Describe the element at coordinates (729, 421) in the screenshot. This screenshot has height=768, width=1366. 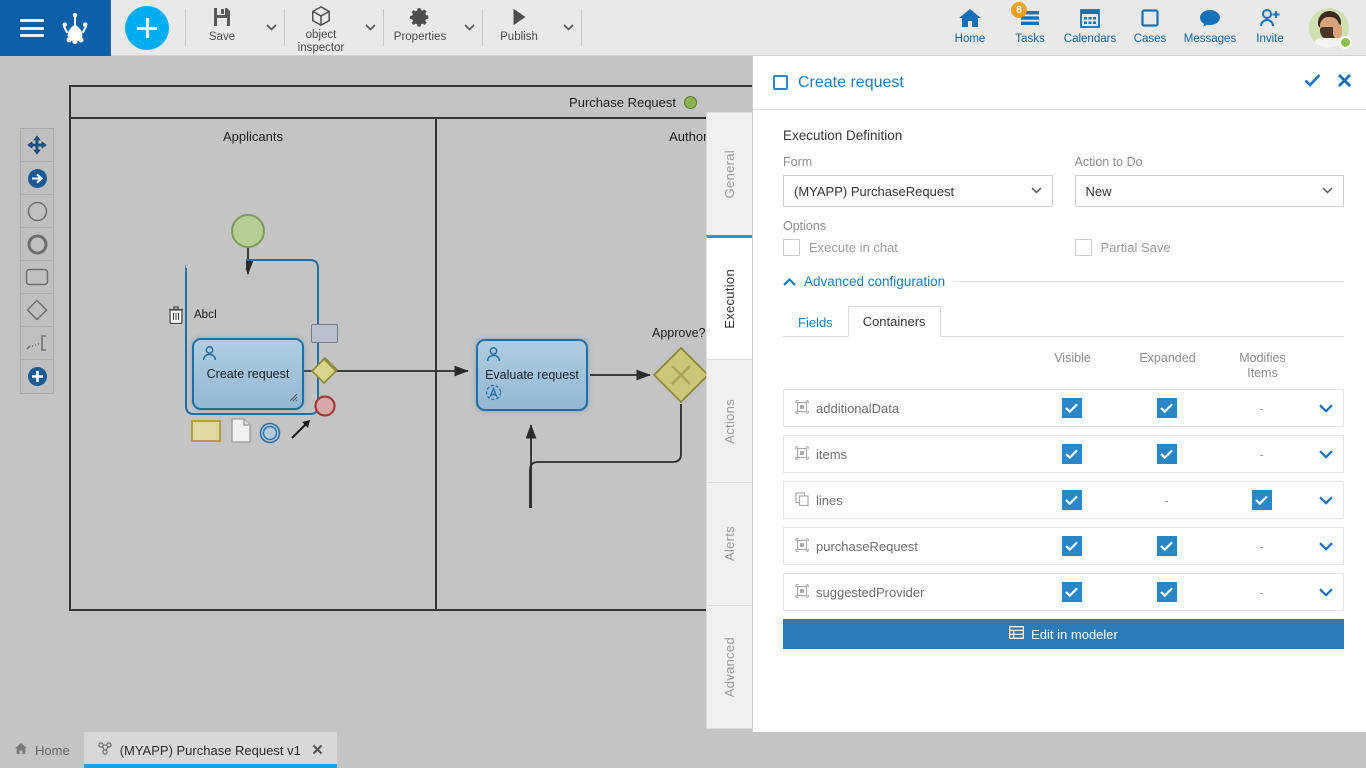
I see `vtab-actions: Actions` at that location.